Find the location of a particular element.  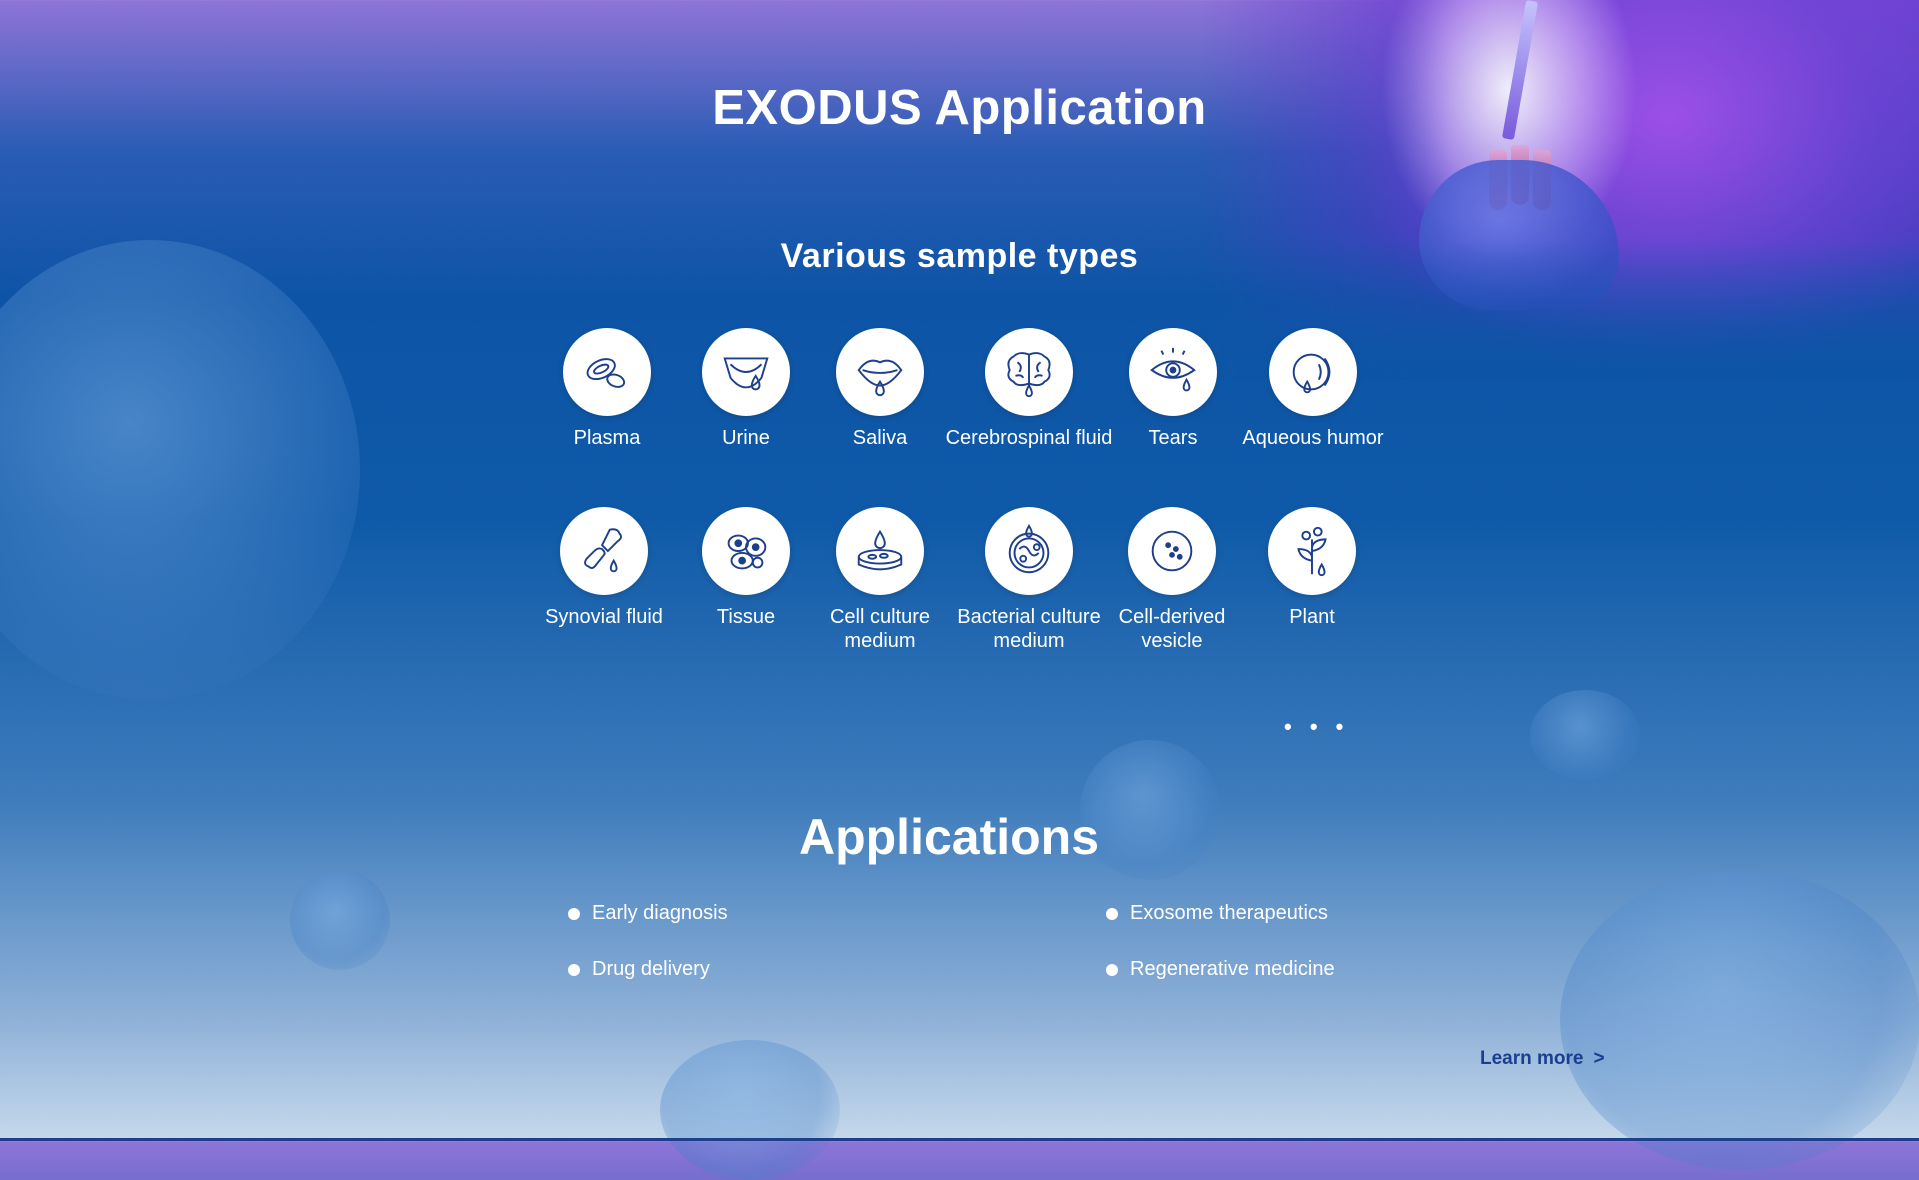

application-label: Exosome therapeutics is located at coordinates (1229, 913).